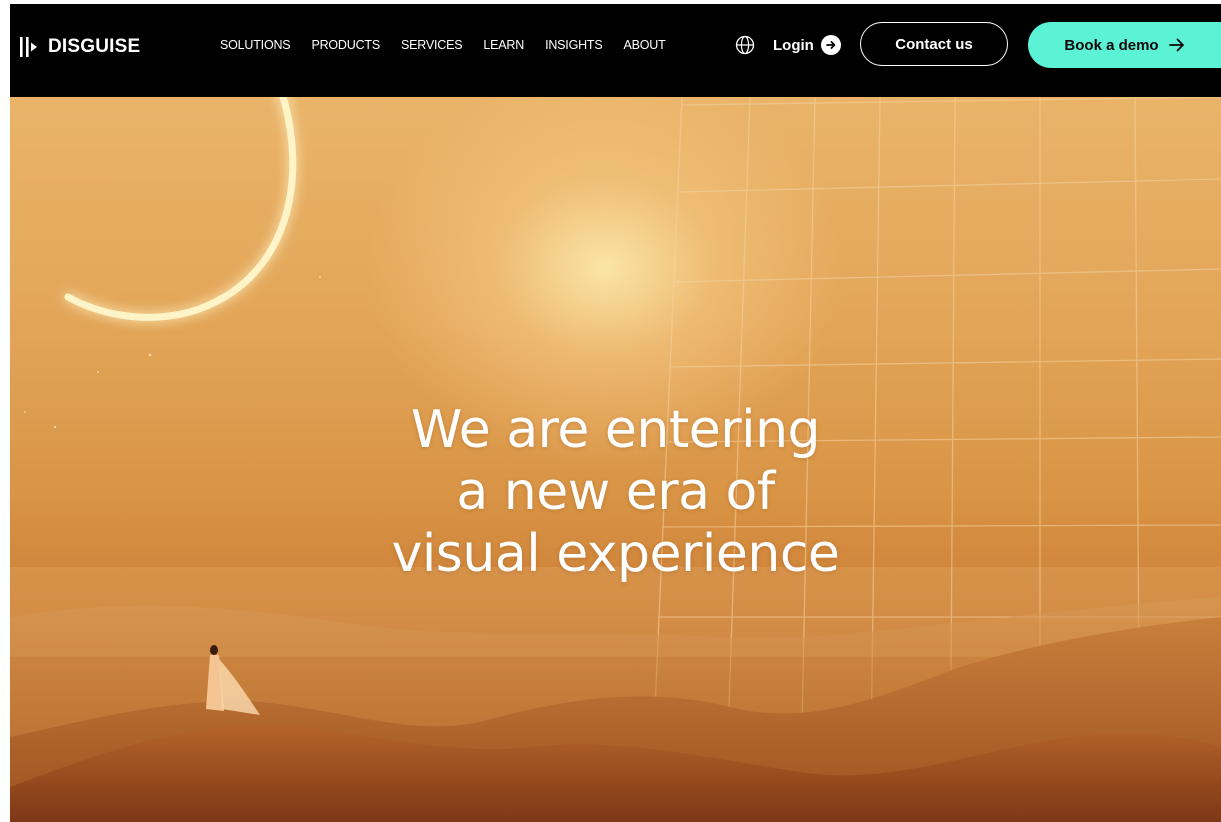 This screenshot has height=822, width=1221. I want to click on book-demo-button: Book a demo, so click(1124, 45).